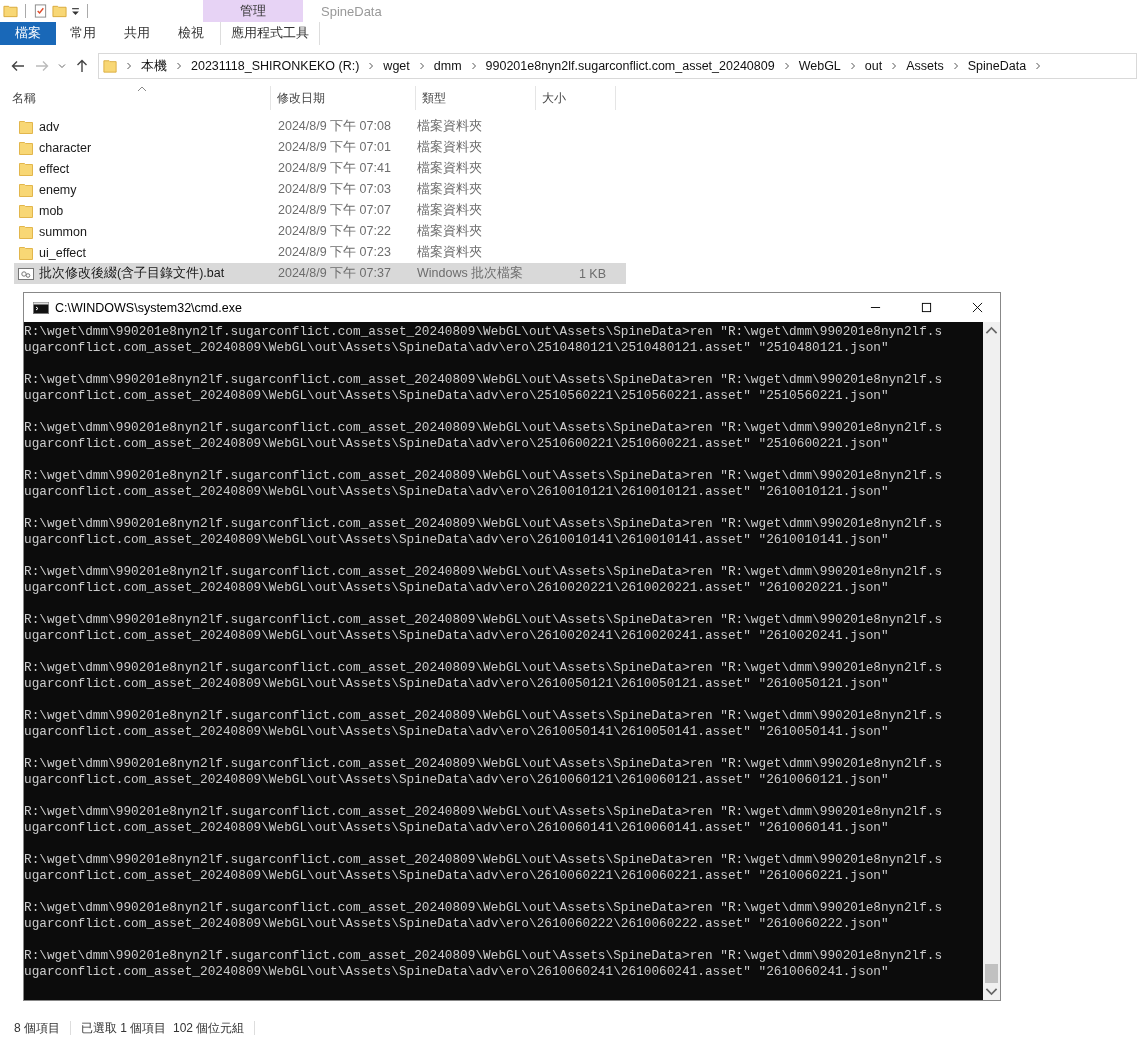 Image resolution: width=1147 pixels, height=1041 pixels. I want to click on console-line: ugarconflict.com_asset_20240809\WebGL\out\Assets\SpineData\adv\ero\2610010121\2610010121.asset" "2610010121.json", so click(457, 492).